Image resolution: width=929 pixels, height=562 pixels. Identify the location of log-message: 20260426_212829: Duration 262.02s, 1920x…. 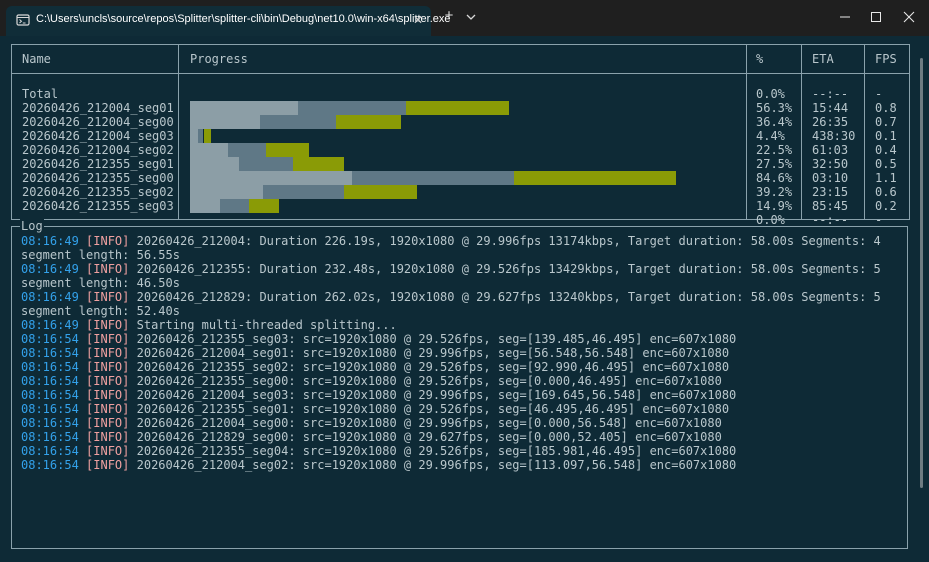
(508, 297).